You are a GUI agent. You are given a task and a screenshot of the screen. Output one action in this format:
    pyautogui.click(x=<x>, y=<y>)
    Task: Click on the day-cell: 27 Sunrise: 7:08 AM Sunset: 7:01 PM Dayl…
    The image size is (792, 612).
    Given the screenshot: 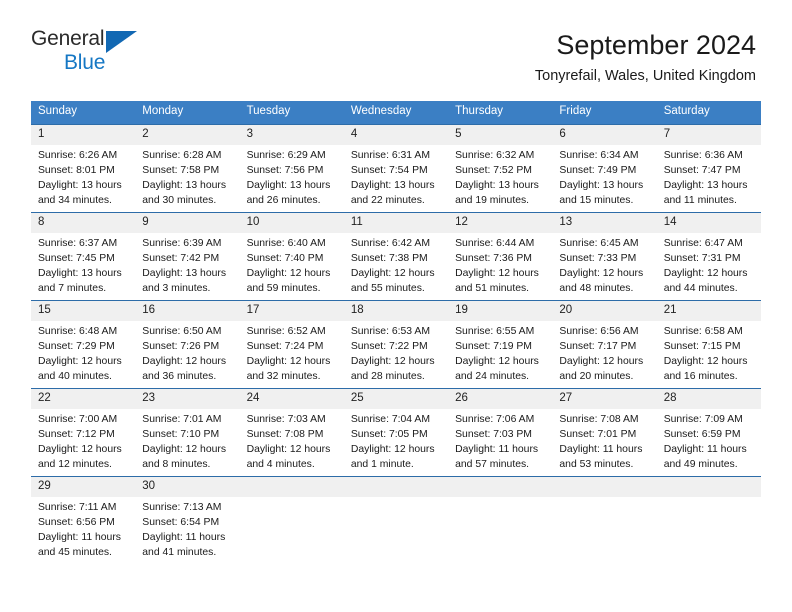 What is the action you would take?
    pyautogui.click(x=604, y=432)
    